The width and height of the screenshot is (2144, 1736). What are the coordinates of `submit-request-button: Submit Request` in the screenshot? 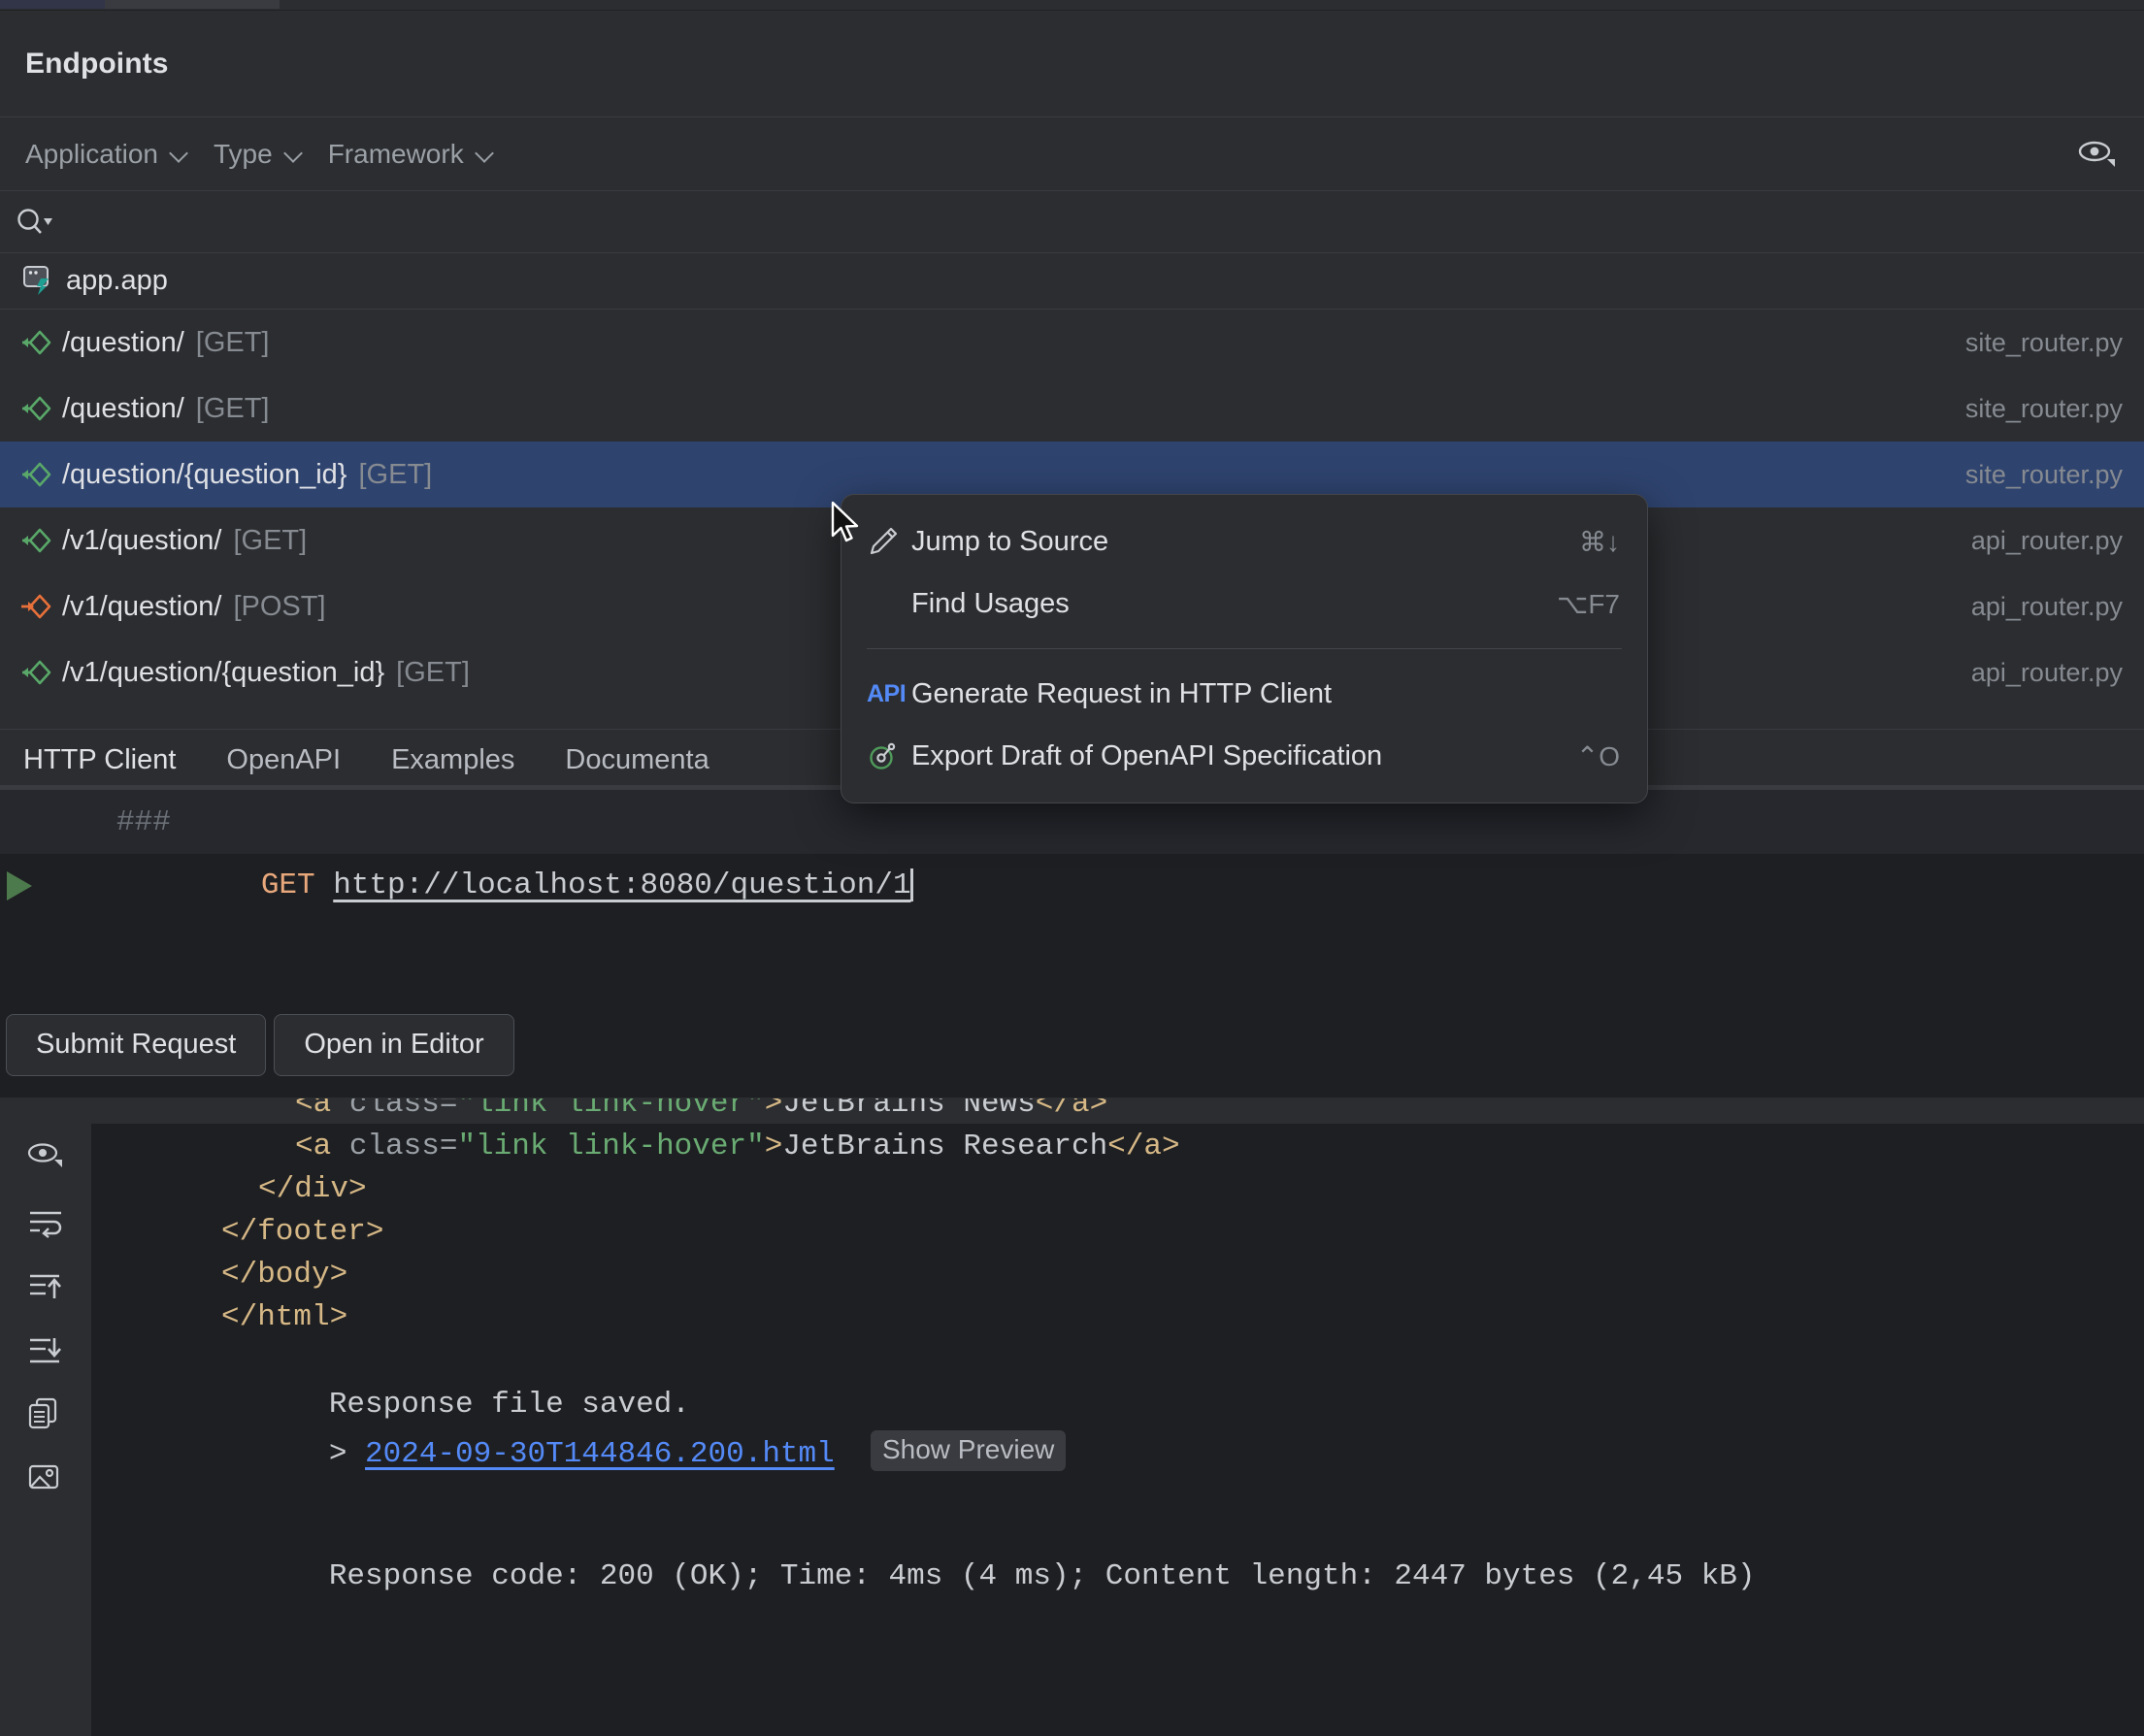 It's located at (136, 1044).